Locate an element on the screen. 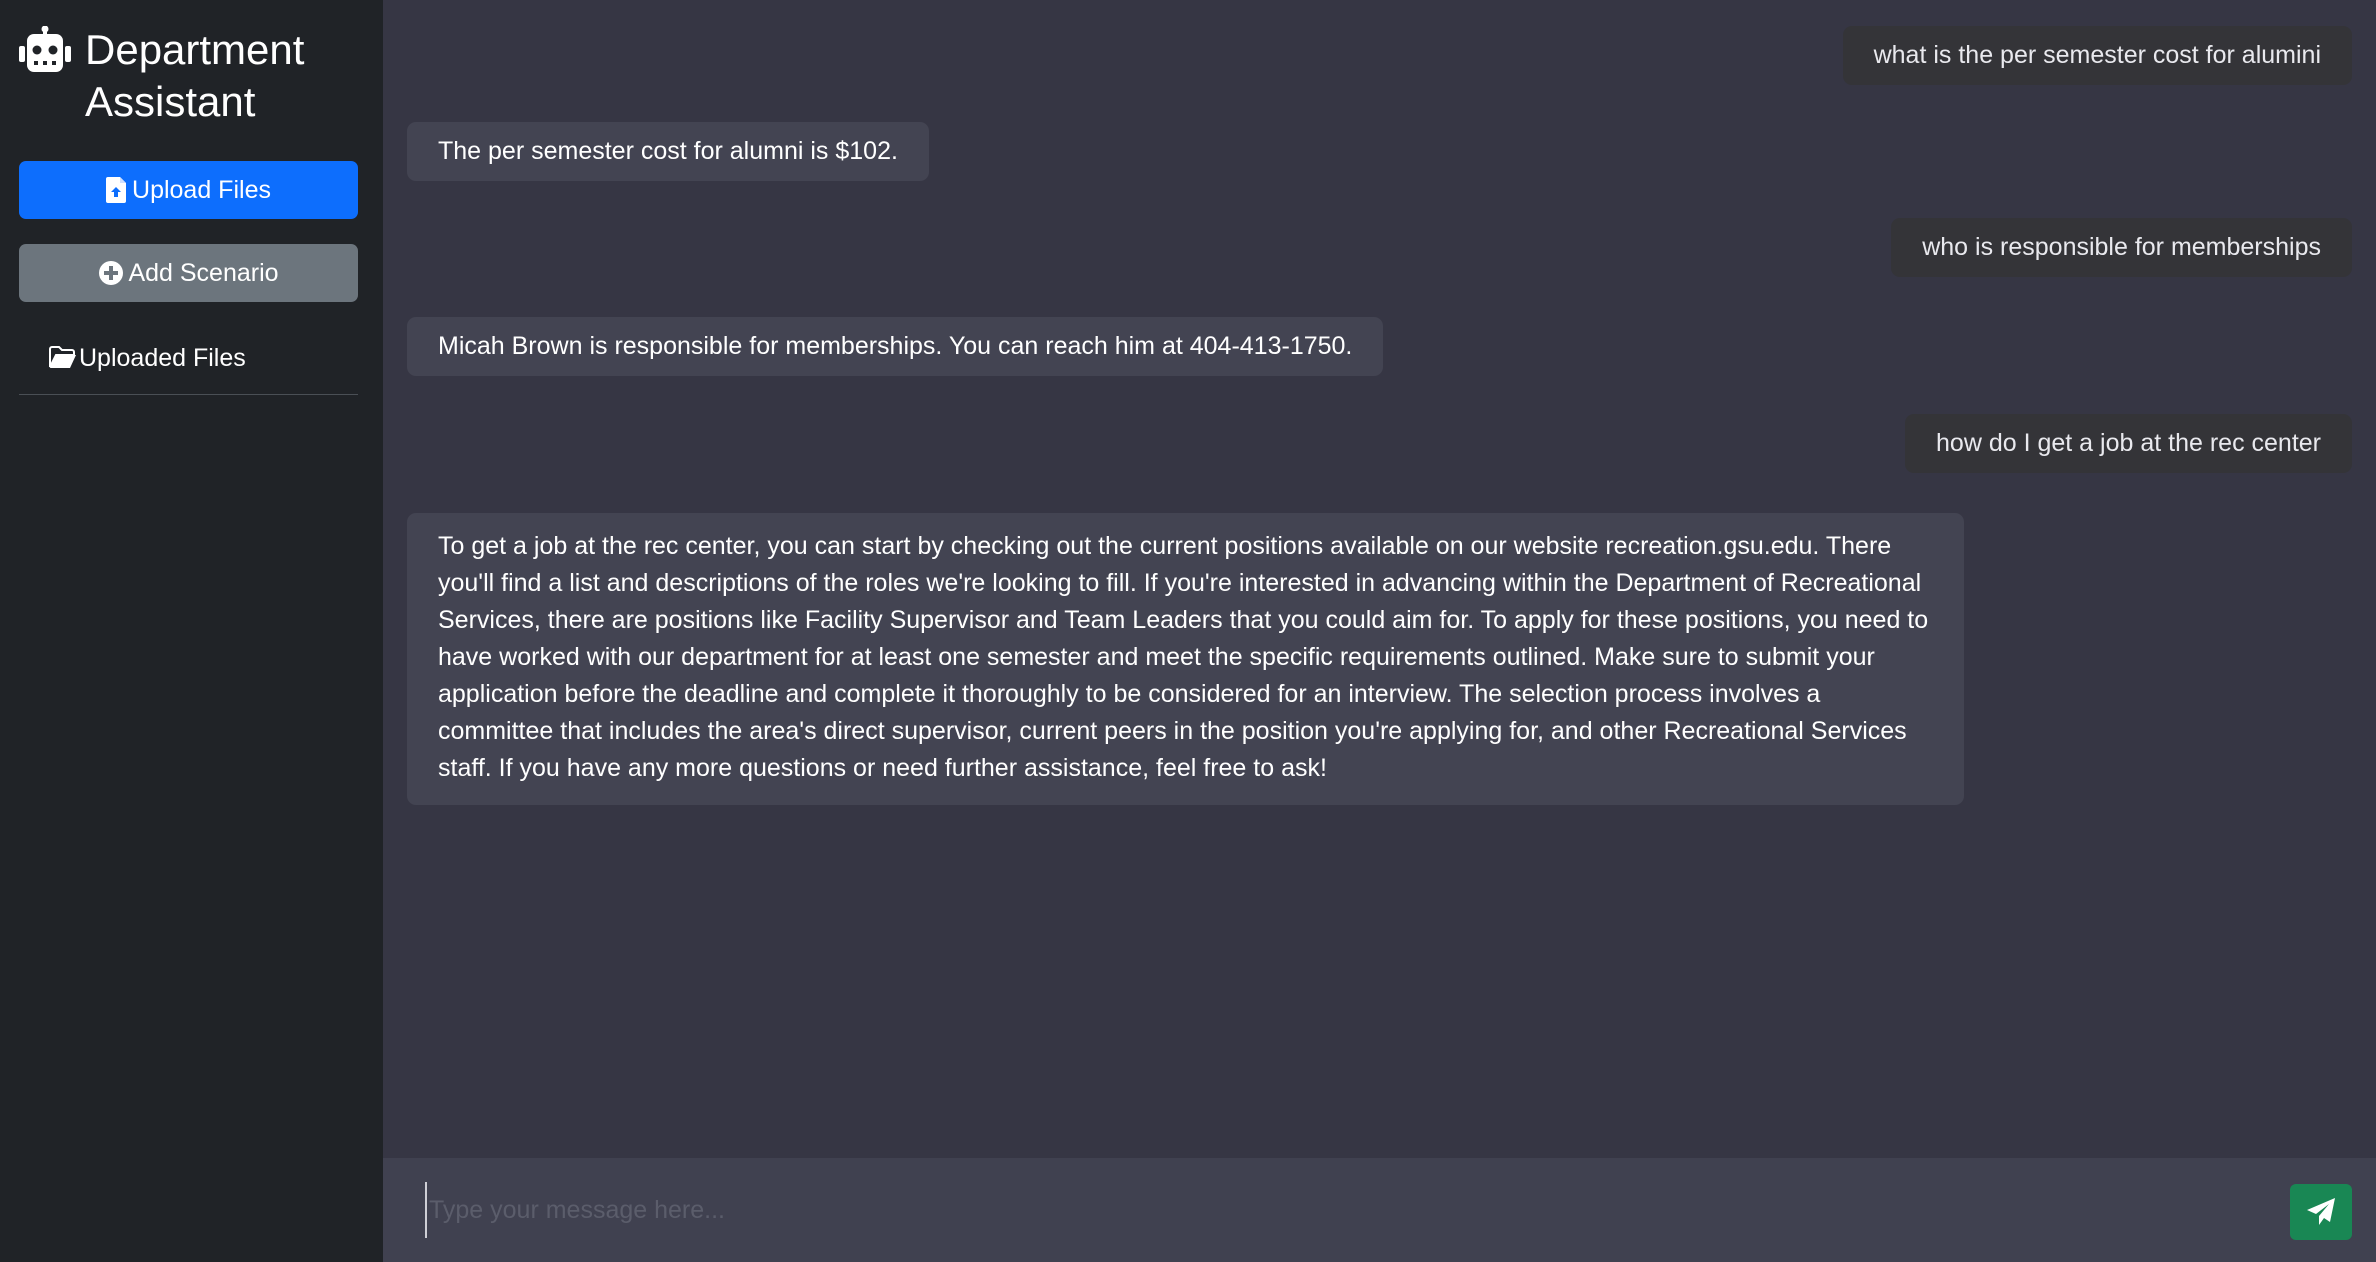  file-upload-icon is located at coordinates (116, 190).